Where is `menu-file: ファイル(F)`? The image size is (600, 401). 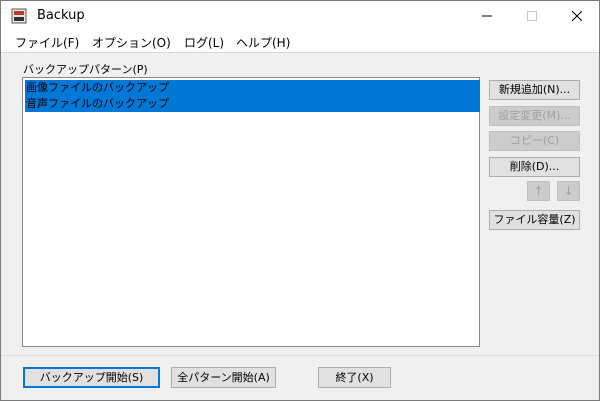
menu-file: ファイル(F) is located at coordinates (47, 42).